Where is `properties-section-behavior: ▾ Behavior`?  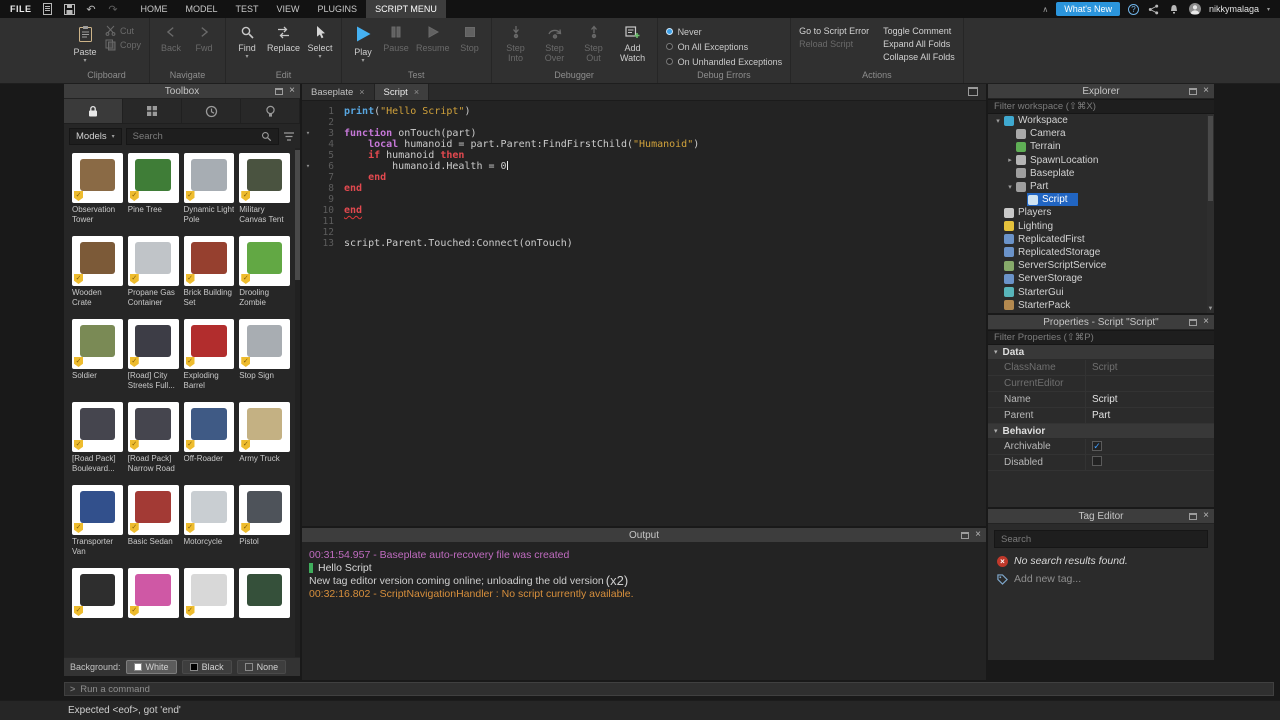
properties-section-behavior: ▾ Behavior is located at coordinates (1101, 431).